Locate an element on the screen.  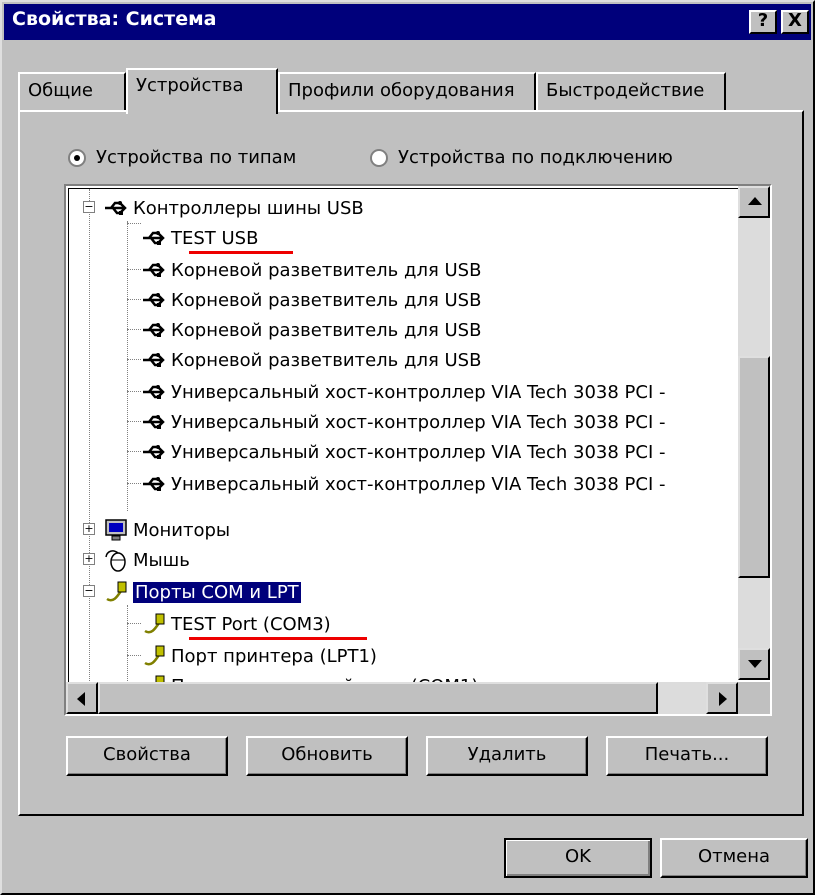
mouse-icon is located at coordinates (115, 561).